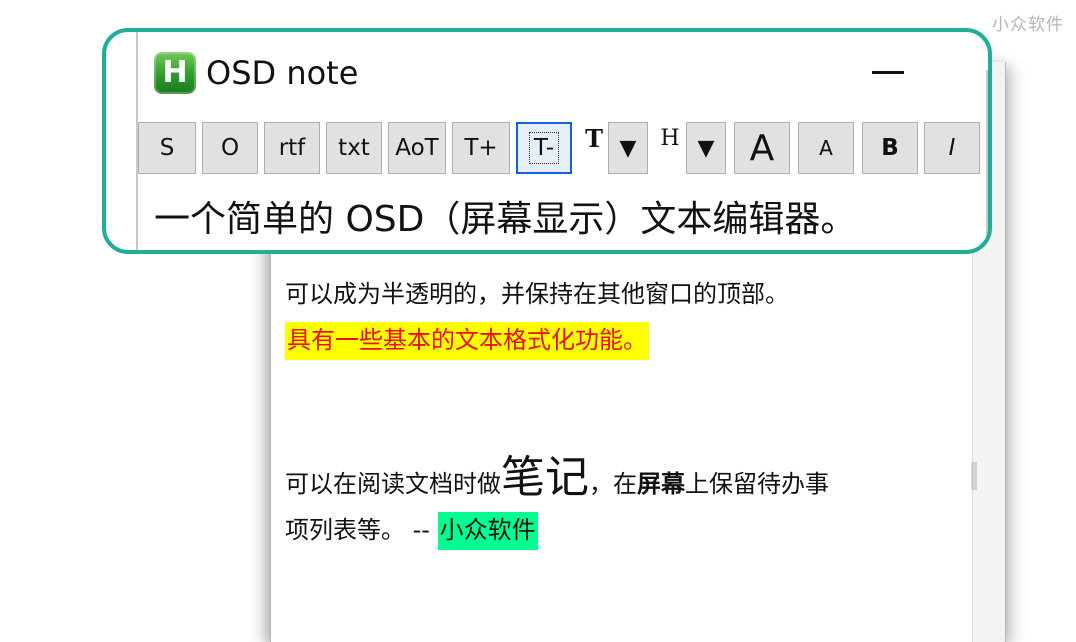  What do you see at coordinates (292, 148) in the screenshot?
I see `rtf-button: rtf` at bounding box center [292, 148].